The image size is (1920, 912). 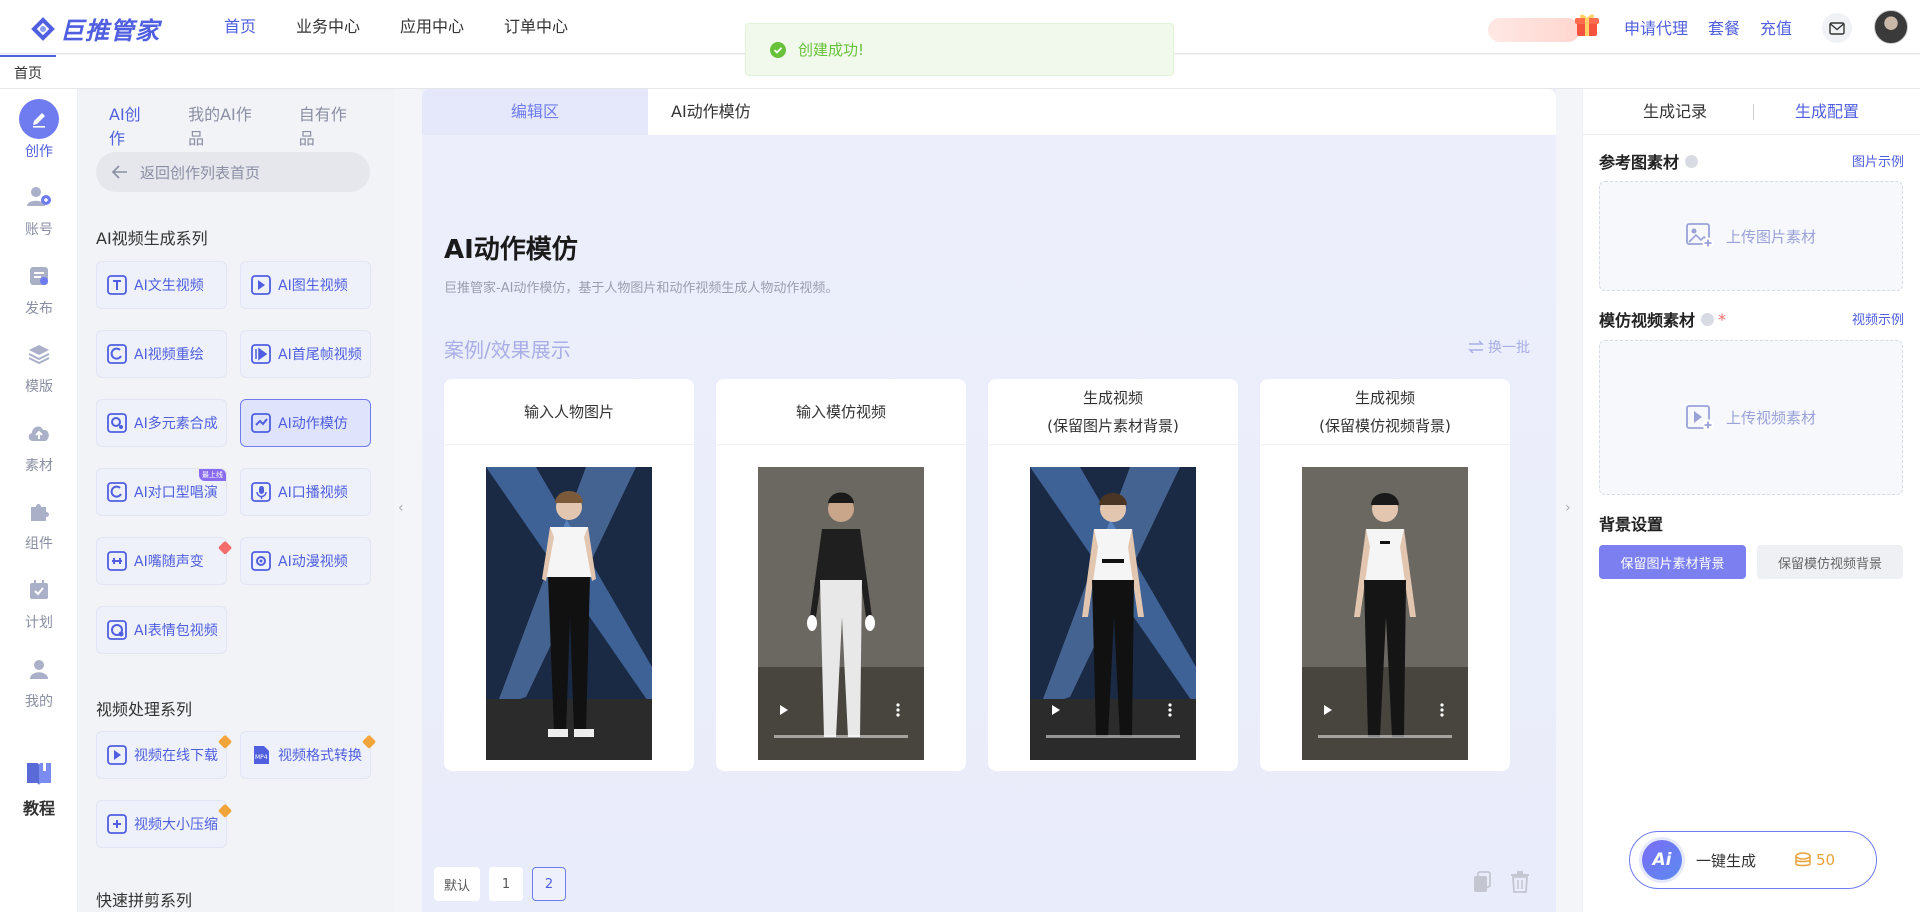 I want to click on sidebar-item-plan: 计划, so click(x=39, y=601).